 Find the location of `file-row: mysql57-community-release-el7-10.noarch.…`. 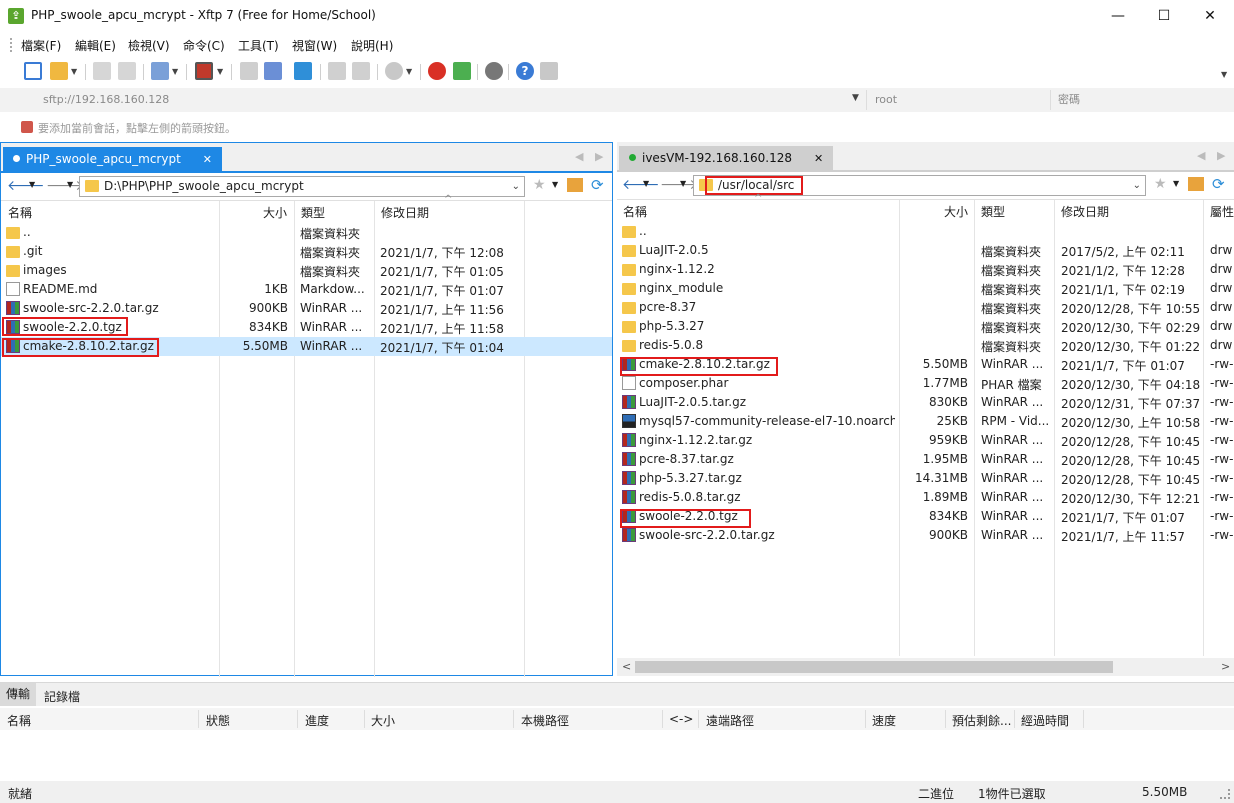

file-row: mysql57-community-release-el7-10.noarch.… is located at coordinates (925, 421).